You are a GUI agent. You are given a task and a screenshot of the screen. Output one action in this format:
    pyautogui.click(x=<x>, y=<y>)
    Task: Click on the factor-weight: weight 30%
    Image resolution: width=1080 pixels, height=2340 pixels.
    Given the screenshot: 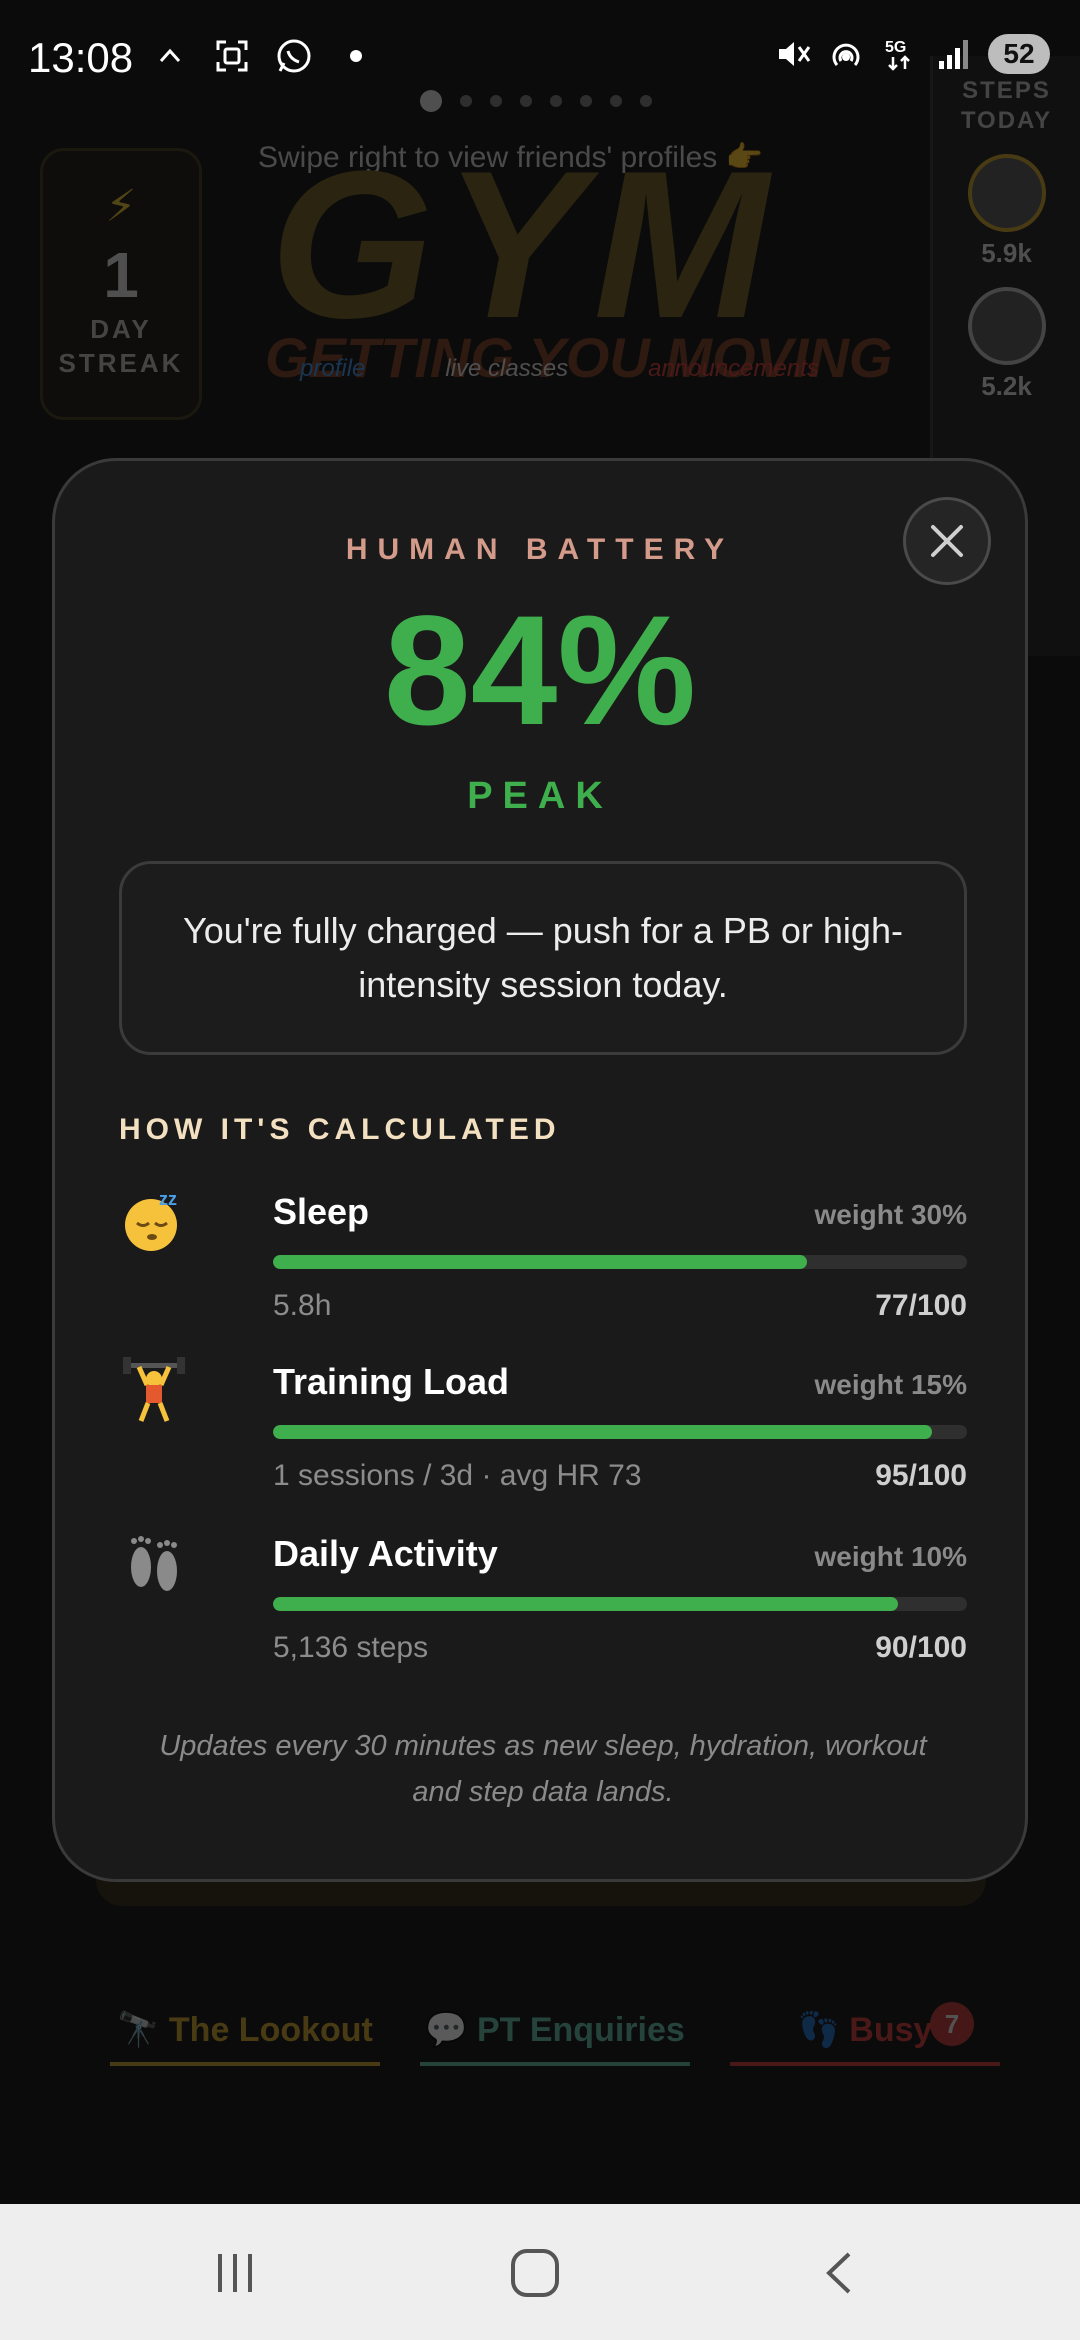 What is the action you would take?
    pyautogui.click(x=890, y=1214)
    